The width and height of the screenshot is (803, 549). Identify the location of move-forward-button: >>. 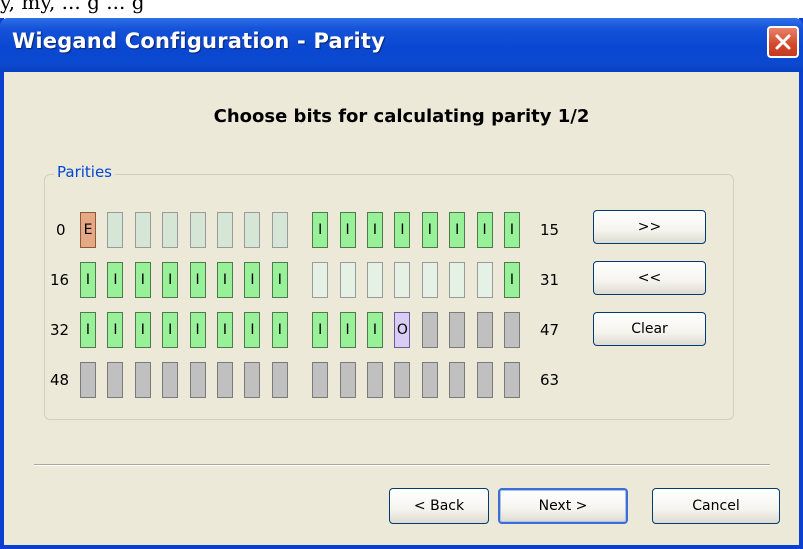
(649, 227).